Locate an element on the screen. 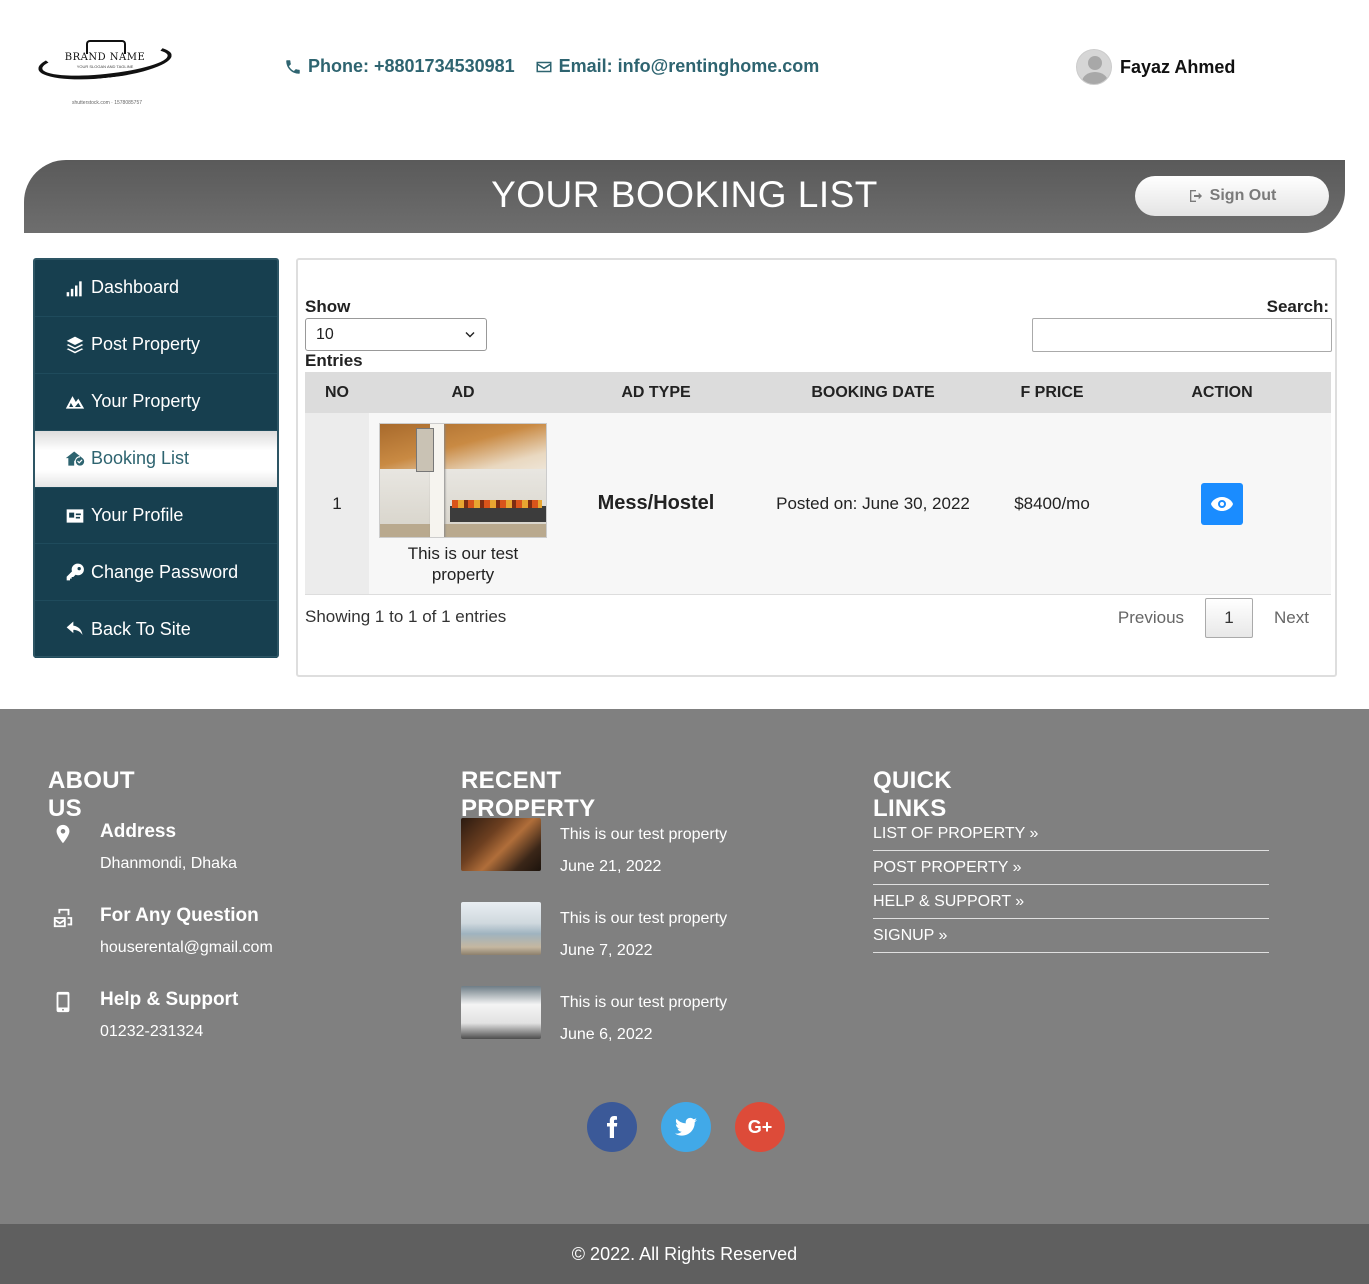 This screenshot has width=1369, height=1284. sidebar-item-label: Your Property is located at coordinates (146, 401).